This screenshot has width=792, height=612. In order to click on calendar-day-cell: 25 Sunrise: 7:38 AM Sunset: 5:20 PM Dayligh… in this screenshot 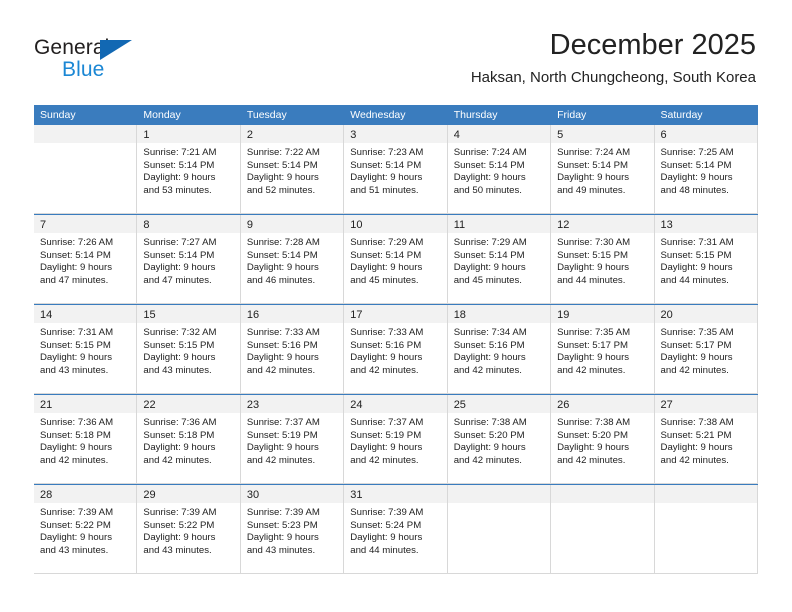, I will do `click(499, 439)`.